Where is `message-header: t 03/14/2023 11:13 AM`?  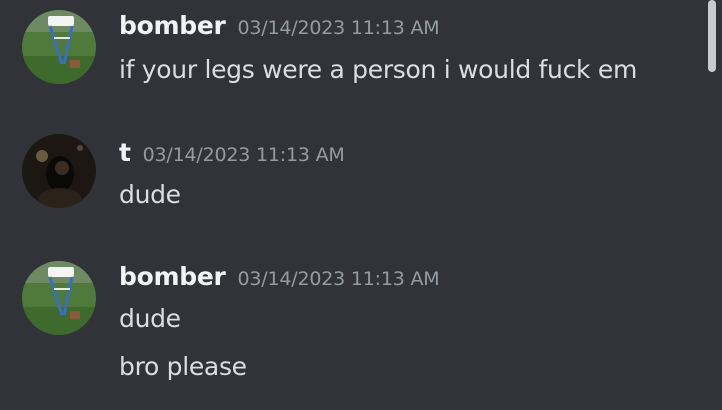
message-header: t 03/14/2023 11:13 AM is located at coordinates (232, 152).